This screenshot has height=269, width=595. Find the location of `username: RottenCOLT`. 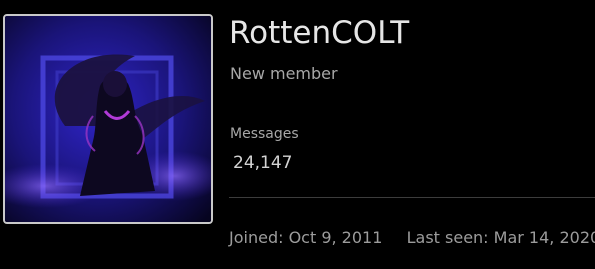

username: RottenCOLT is located at coordinates (319, 33).